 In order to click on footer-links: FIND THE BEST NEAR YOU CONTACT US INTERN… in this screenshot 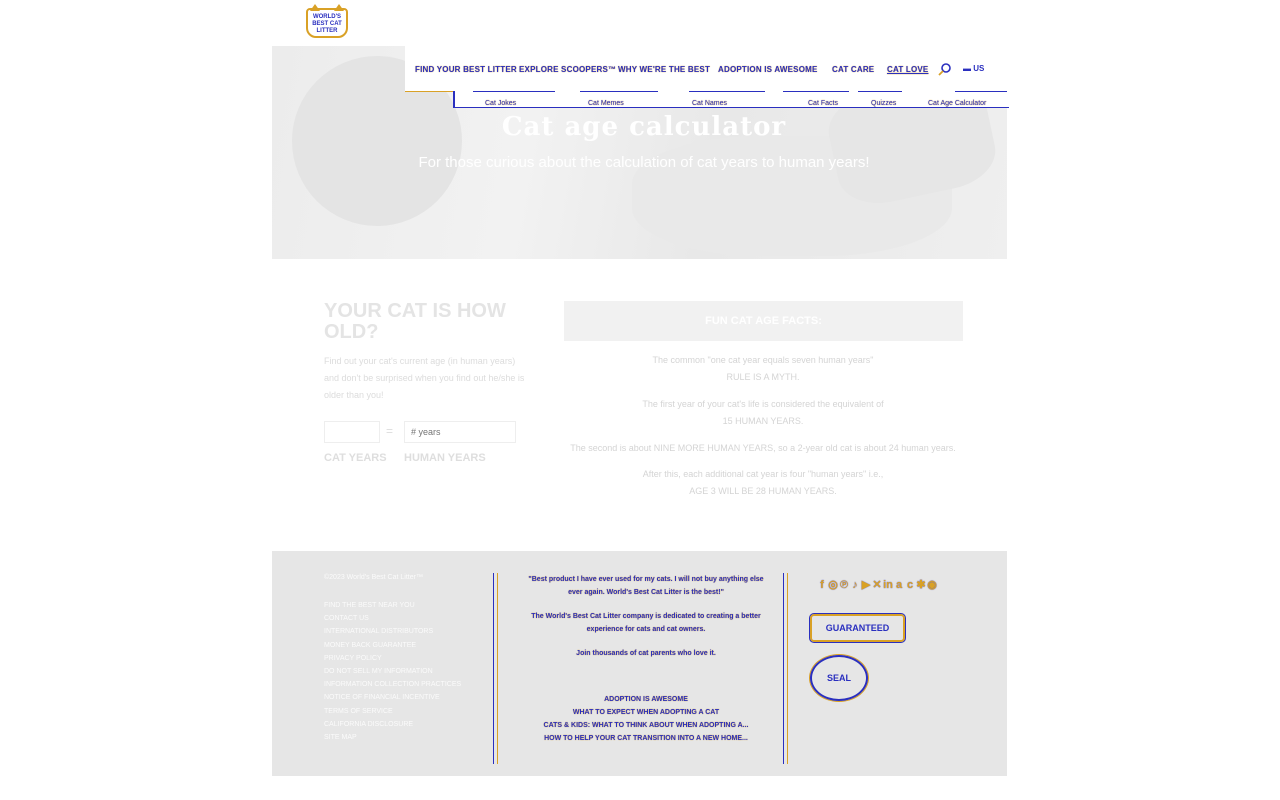, I will do `click(399, 671)`.